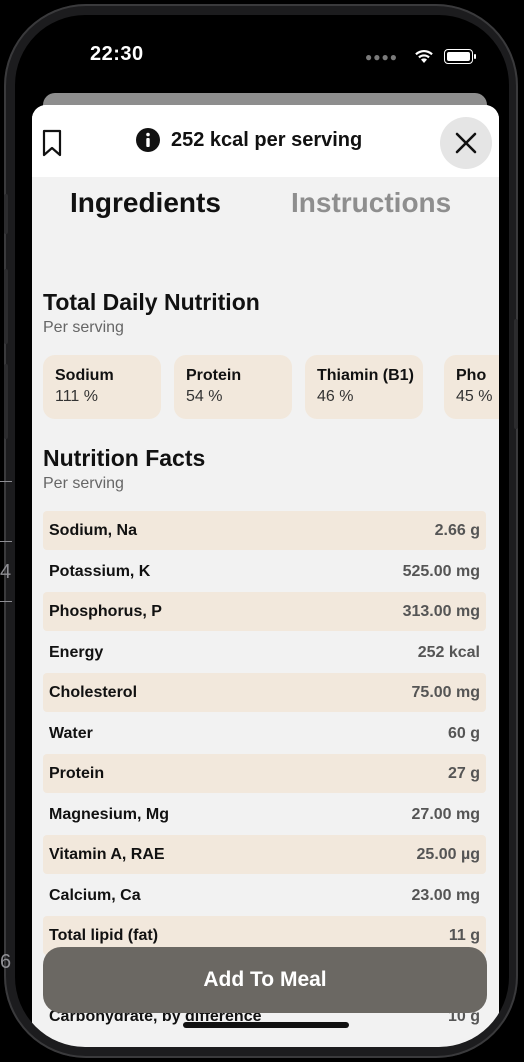 This screenshot has width=524, height=1062. I want to click on nutrient-card: Sodium 111 %, so click(102, 387).